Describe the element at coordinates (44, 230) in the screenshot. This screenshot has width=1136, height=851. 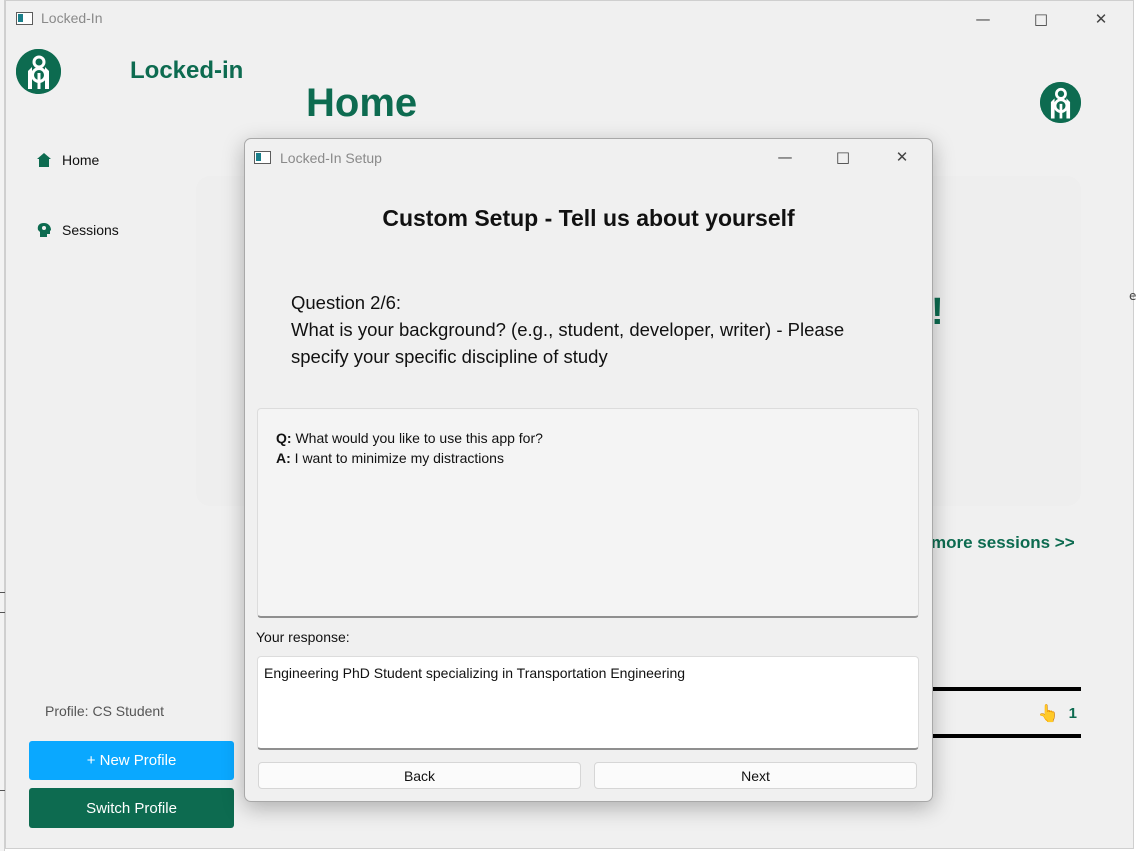
I see `brain-icon` at that location.